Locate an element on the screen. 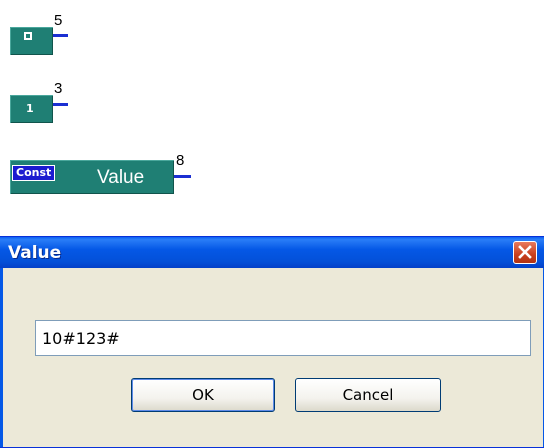 This screenshot has width=544, height=448. constant-block-zero: 0 is located at coordinates (31, 41).